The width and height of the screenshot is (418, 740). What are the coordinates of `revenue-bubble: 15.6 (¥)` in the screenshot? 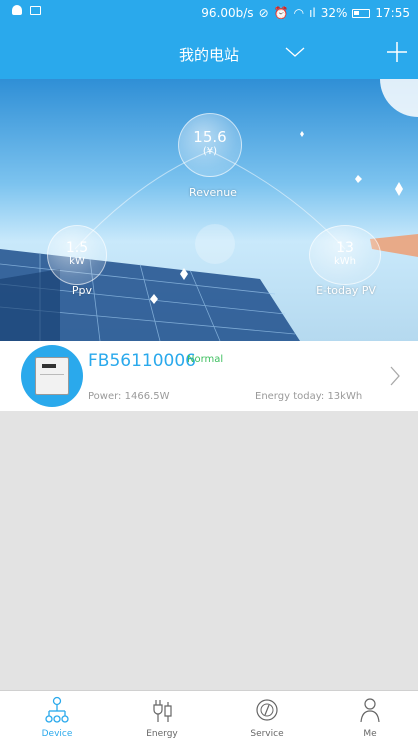 It's located at (210, 145).